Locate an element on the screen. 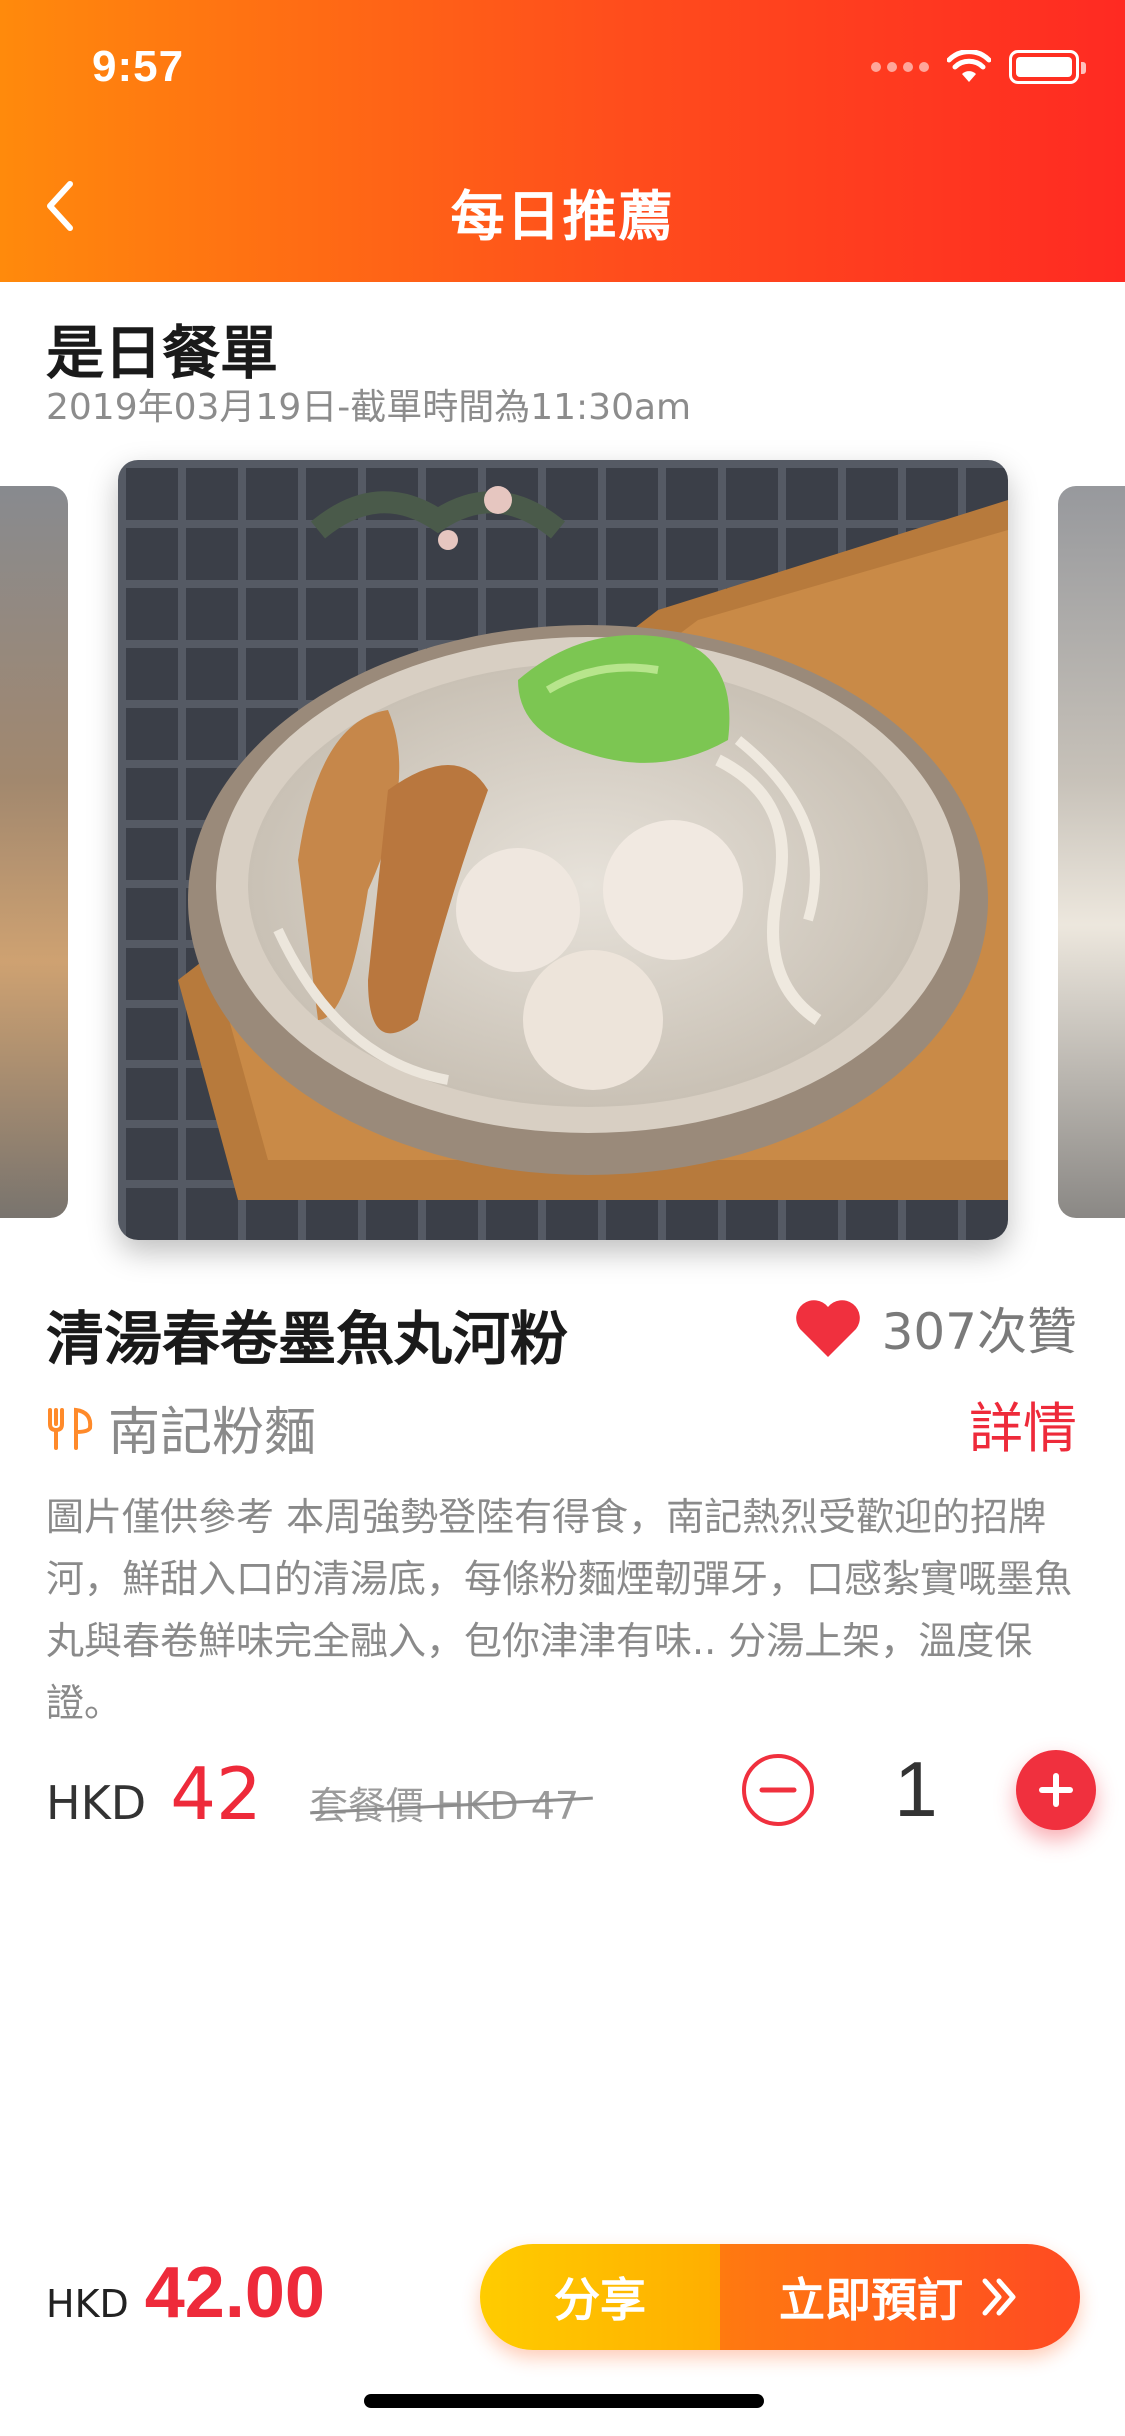  plus-button is located at coordinates (1056, 1789).